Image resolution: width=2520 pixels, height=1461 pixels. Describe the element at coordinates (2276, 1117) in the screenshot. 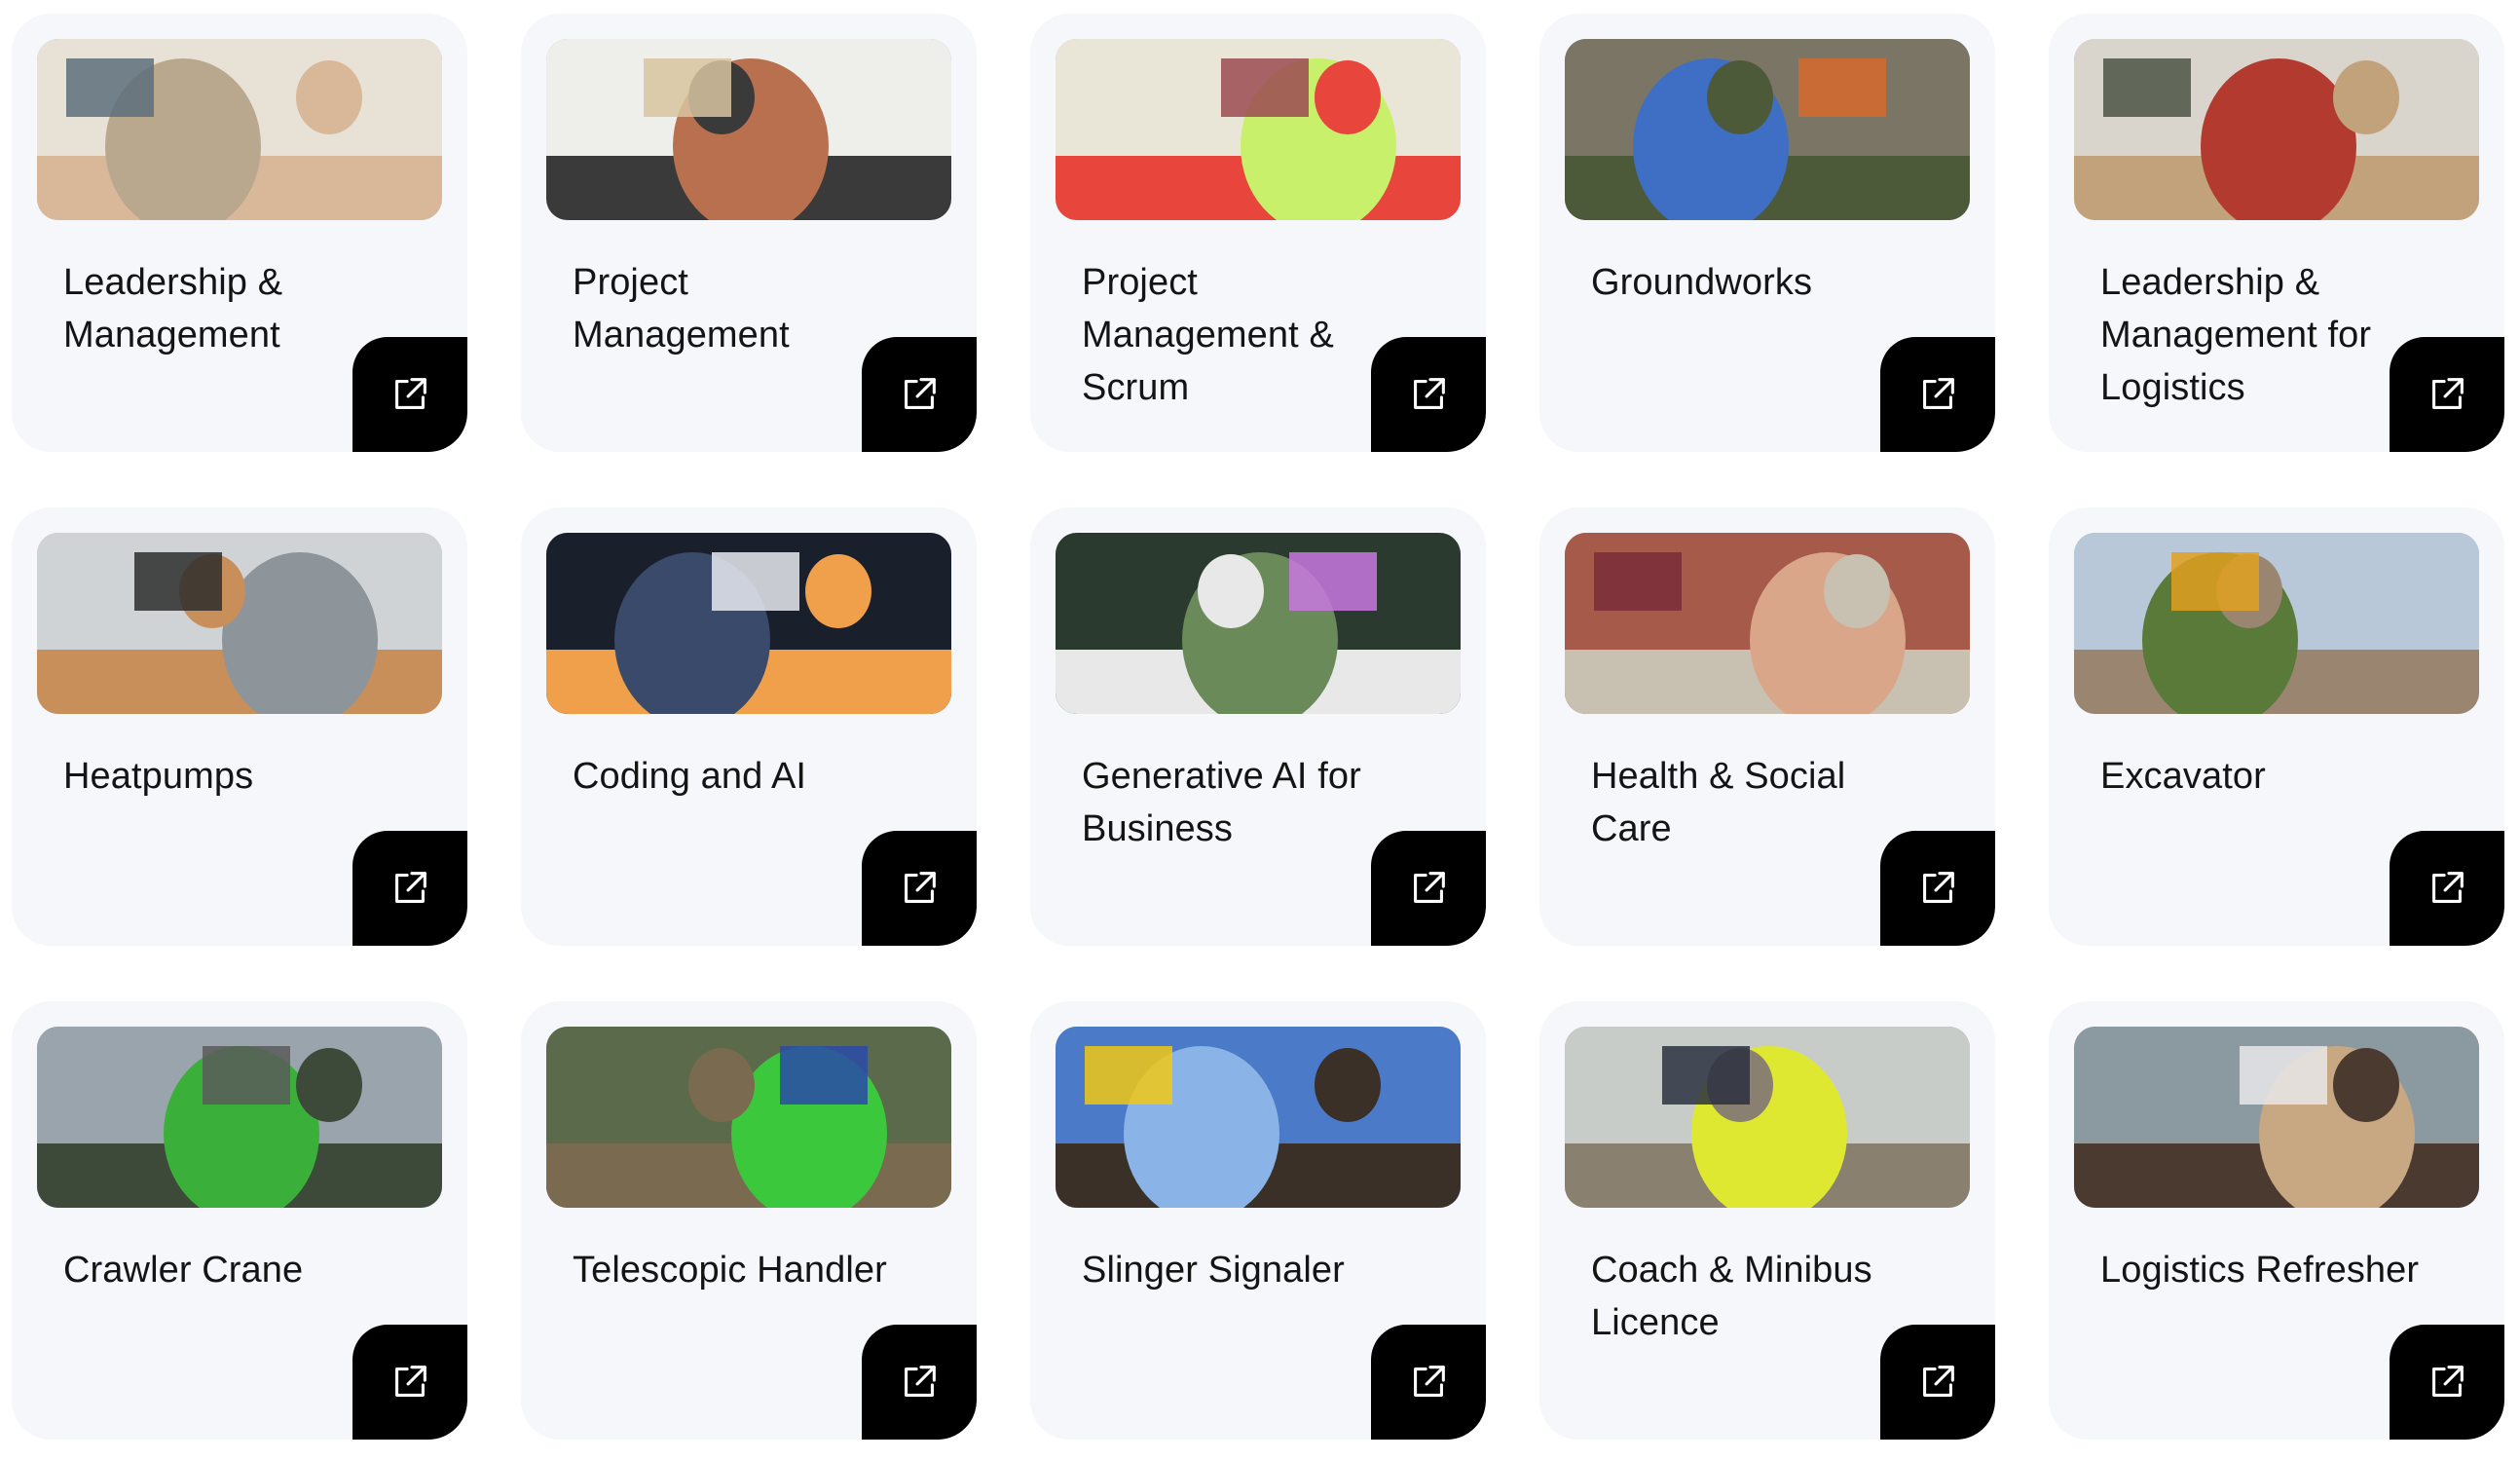

I see `warehouse-workers-boxes-photo` at that location.